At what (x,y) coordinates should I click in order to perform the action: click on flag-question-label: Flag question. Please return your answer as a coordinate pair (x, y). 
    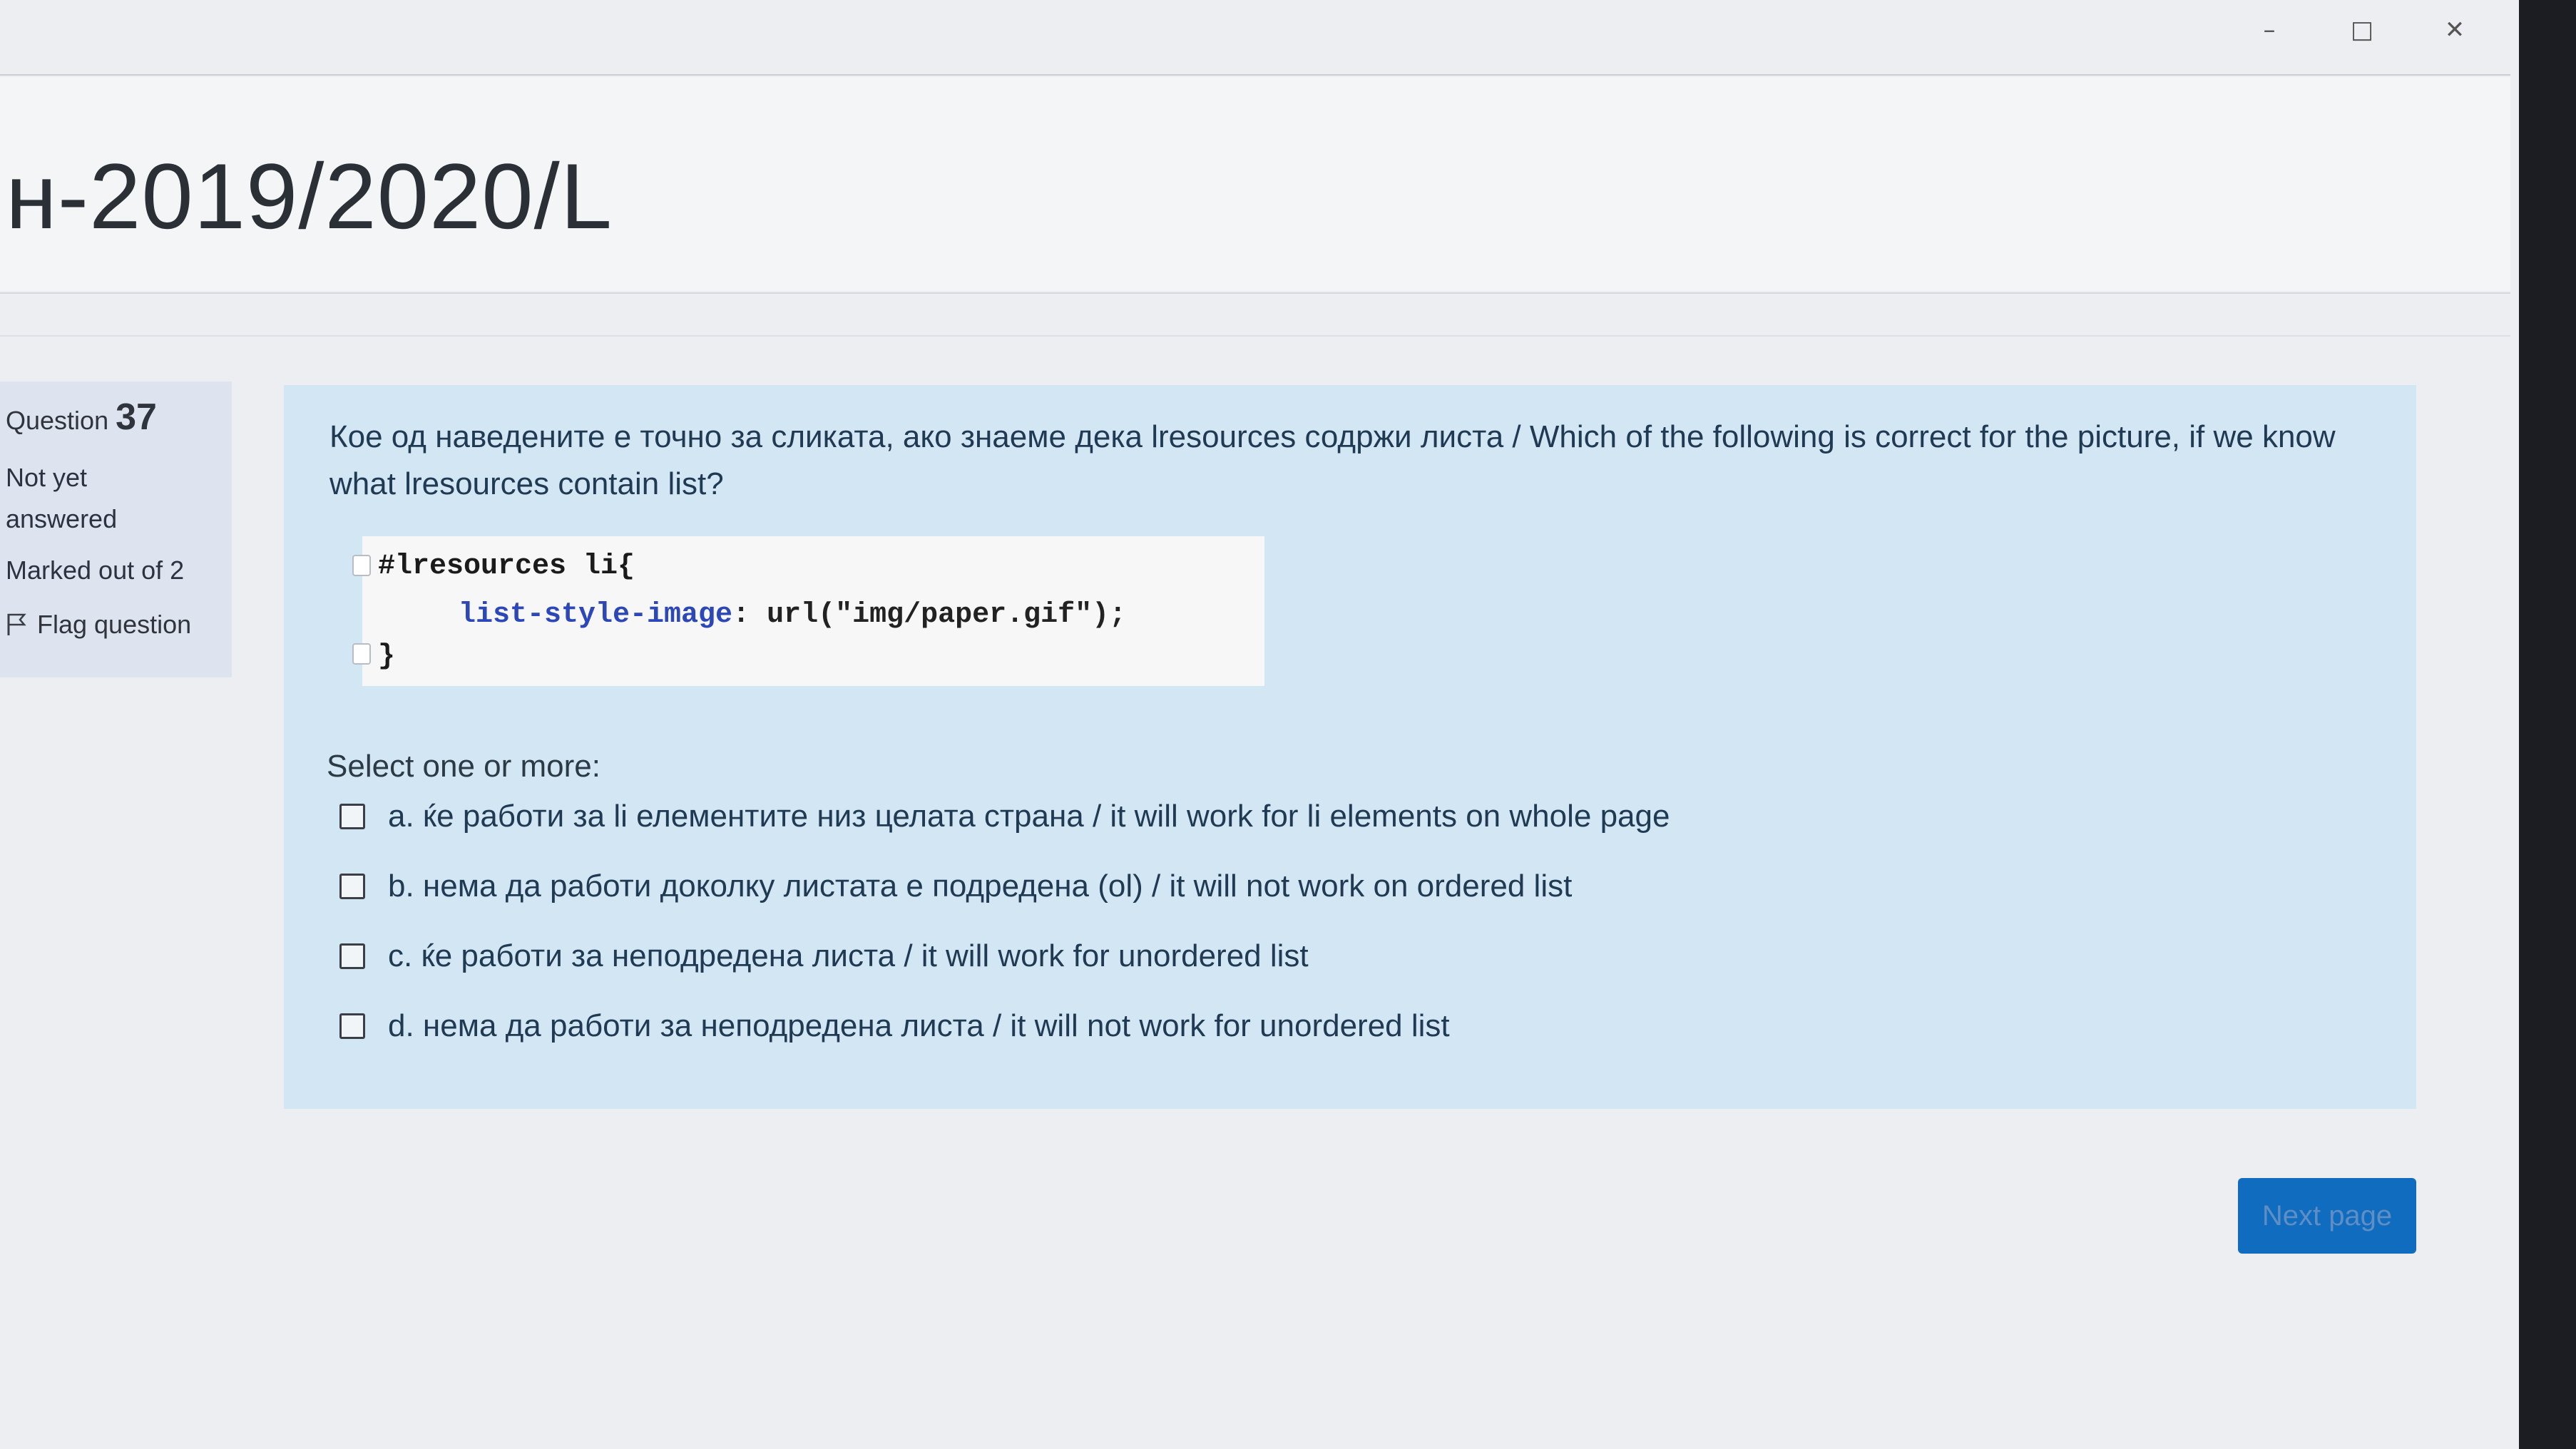
    Looking at the image, I should click on (114, 624).